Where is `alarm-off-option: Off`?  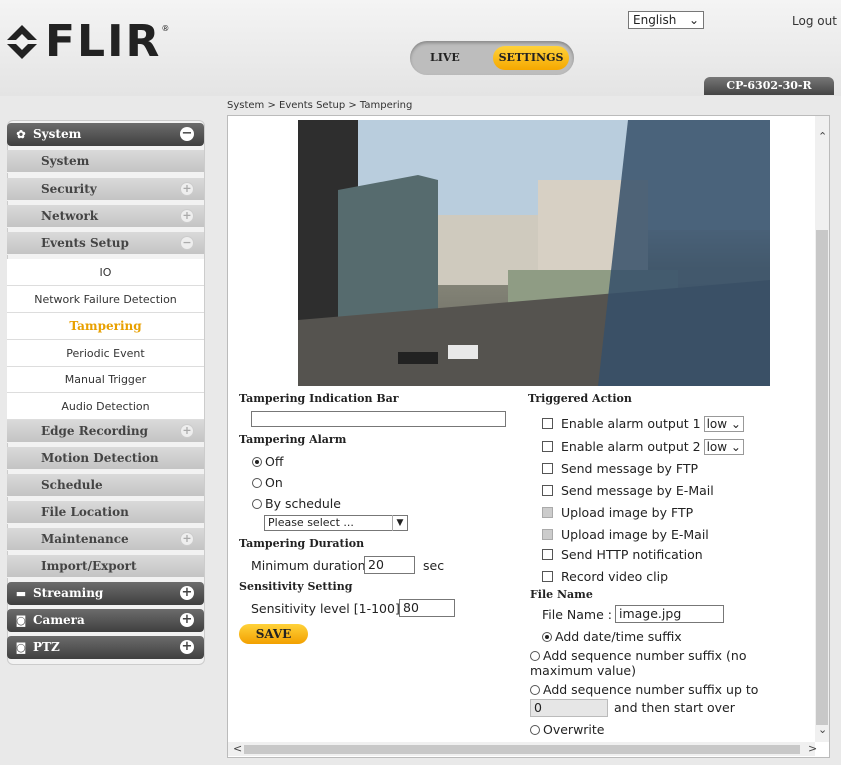 alarm-off-option: Off is located at coordinates (267, 461).